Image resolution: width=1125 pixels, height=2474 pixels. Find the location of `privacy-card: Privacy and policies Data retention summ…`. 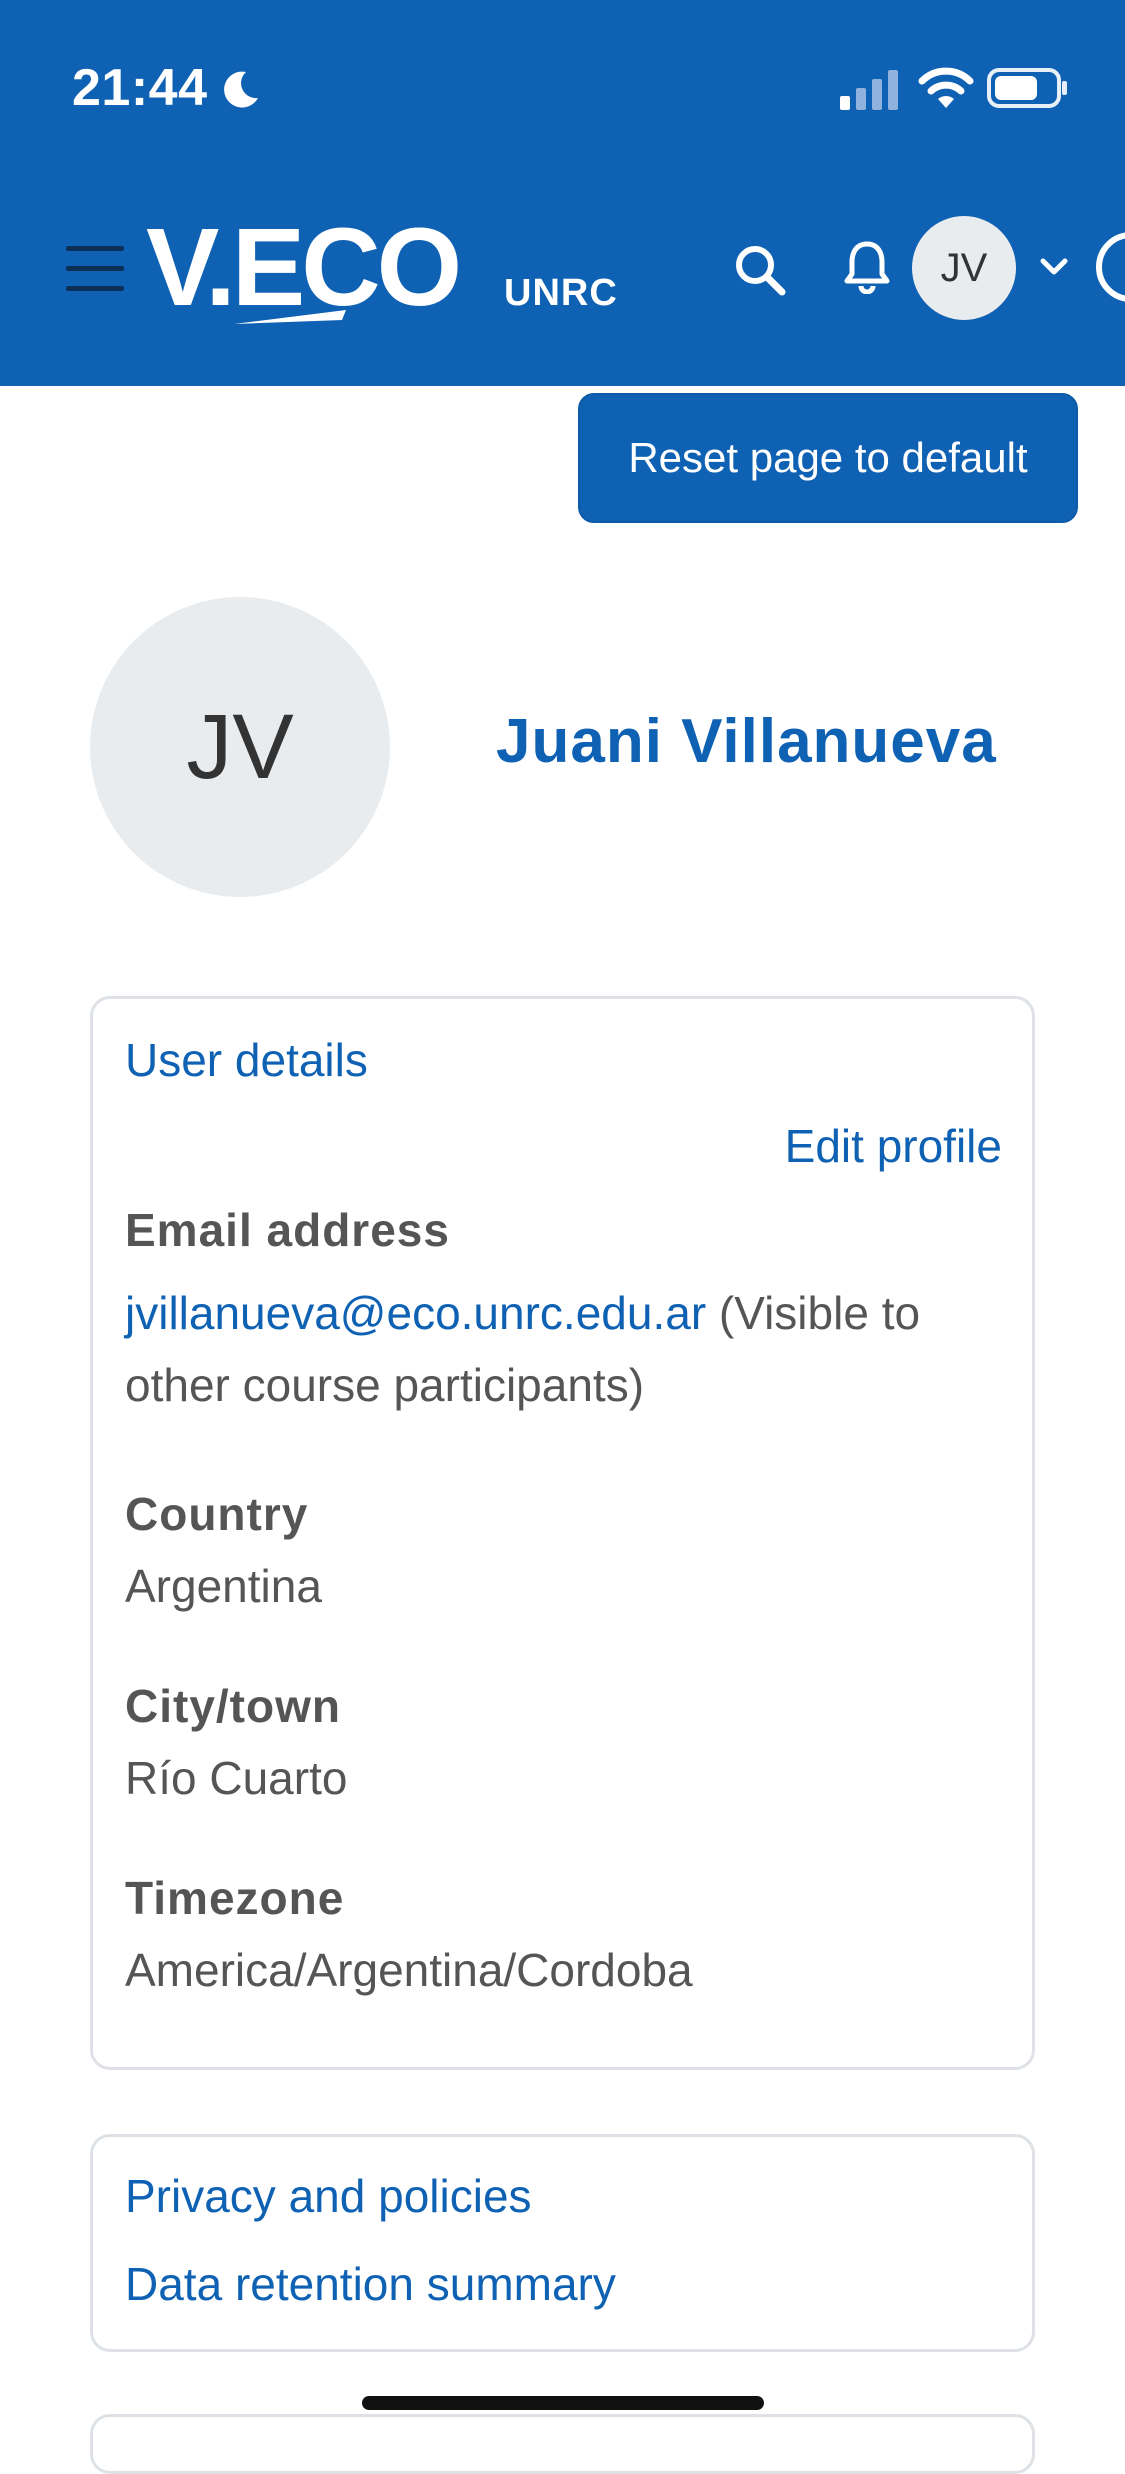

privacy-card: Privacy and policies Data retention summ… is located at coordinates (562, 2243).